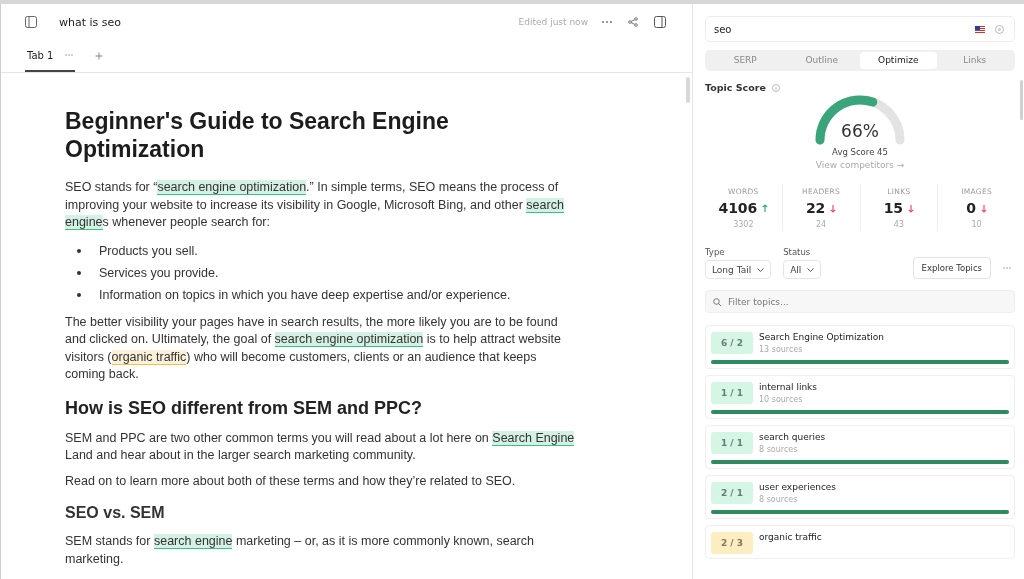  Describe the element at coordinates (860, 152) in the screenshot. I see `average-score: Avg Score 45` at that location.